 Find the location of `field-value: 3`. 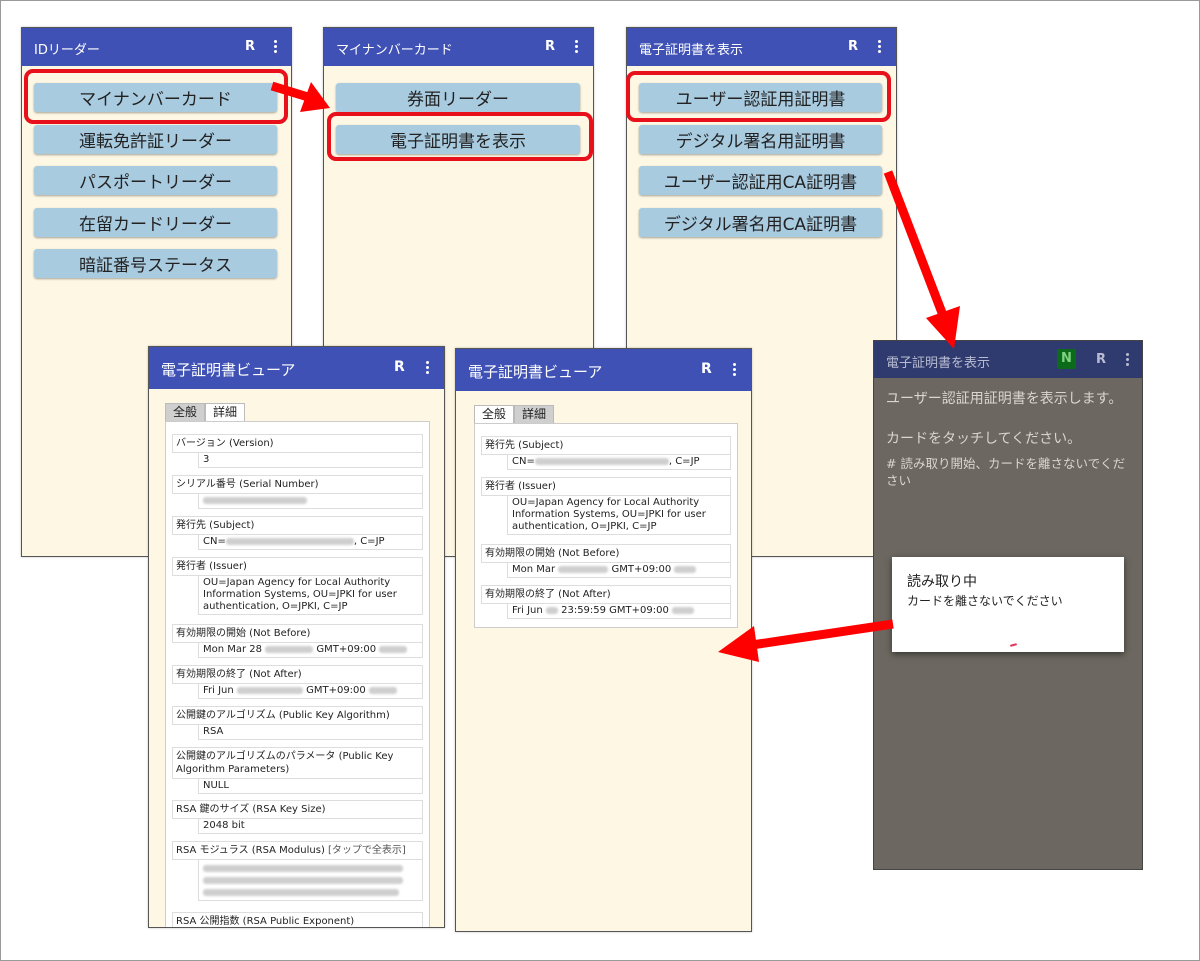

field-value: 3 is located at coordinates (310, 460).